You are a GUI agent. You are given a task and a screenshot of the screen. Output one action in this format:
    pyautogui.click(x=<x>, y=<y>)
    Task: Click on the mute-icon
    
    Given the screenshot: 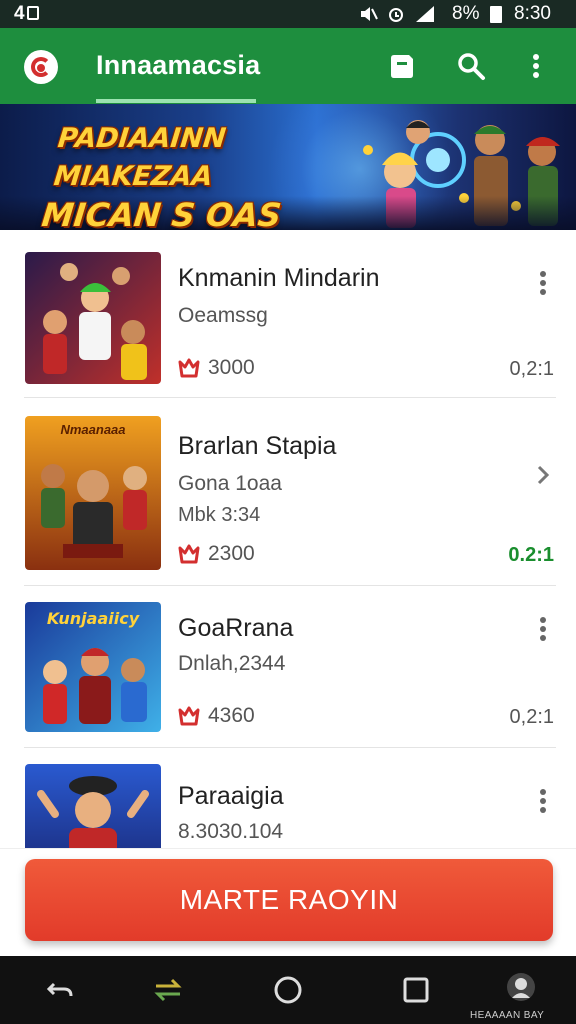 What is the action you would take?
    pyautogui.click(x=369, y=14)
    